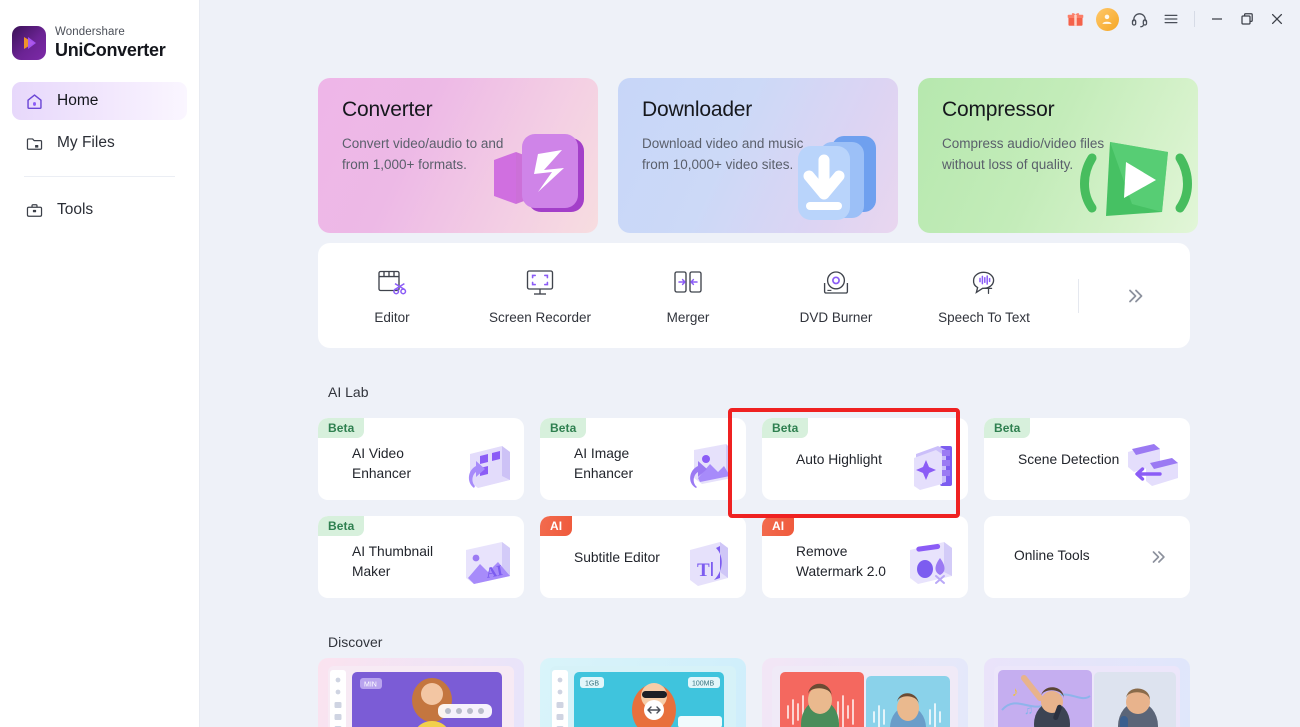 Image resolution: width=1300 pixels, height=727 pixels. Describe the element at coordinates (688, 283) in the screenshot. I see `merge-arrows-icon` at that location.